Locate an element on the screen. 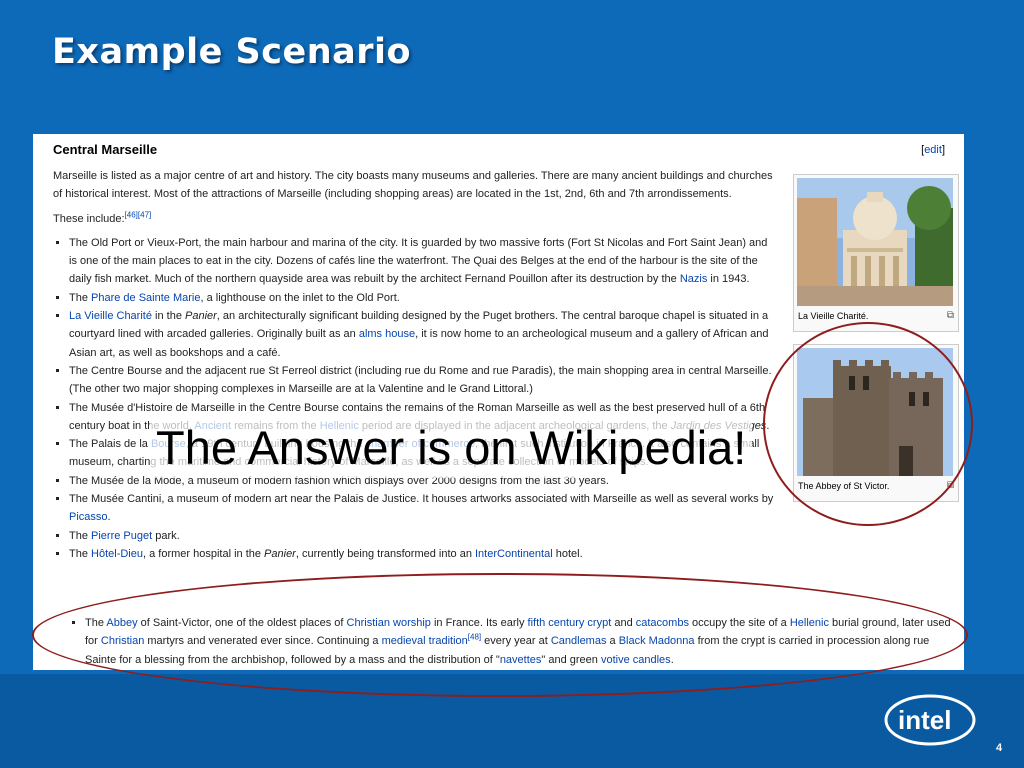 The width and height of the screenshot is (1024, 768). item-text: . is located at coordinates (109, 517).